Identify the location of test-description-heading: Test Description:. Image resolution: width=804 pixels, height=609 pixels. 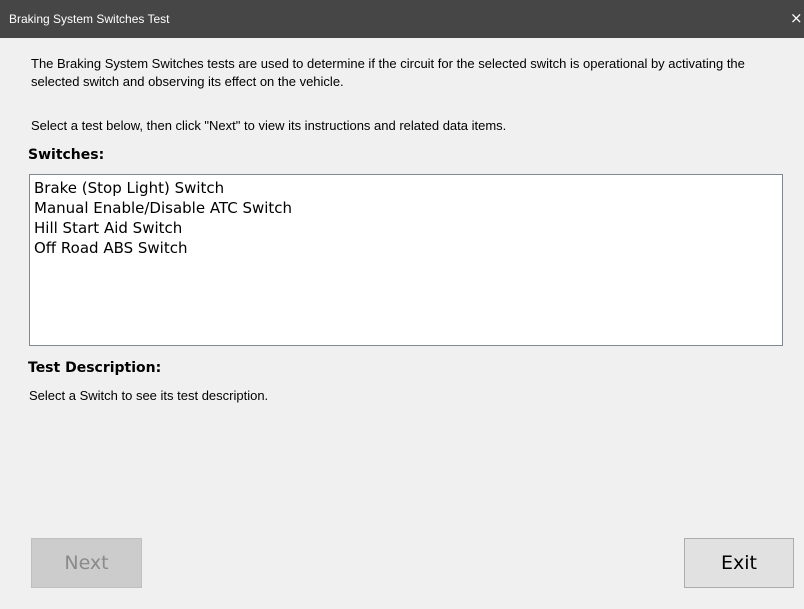
(95, 368).